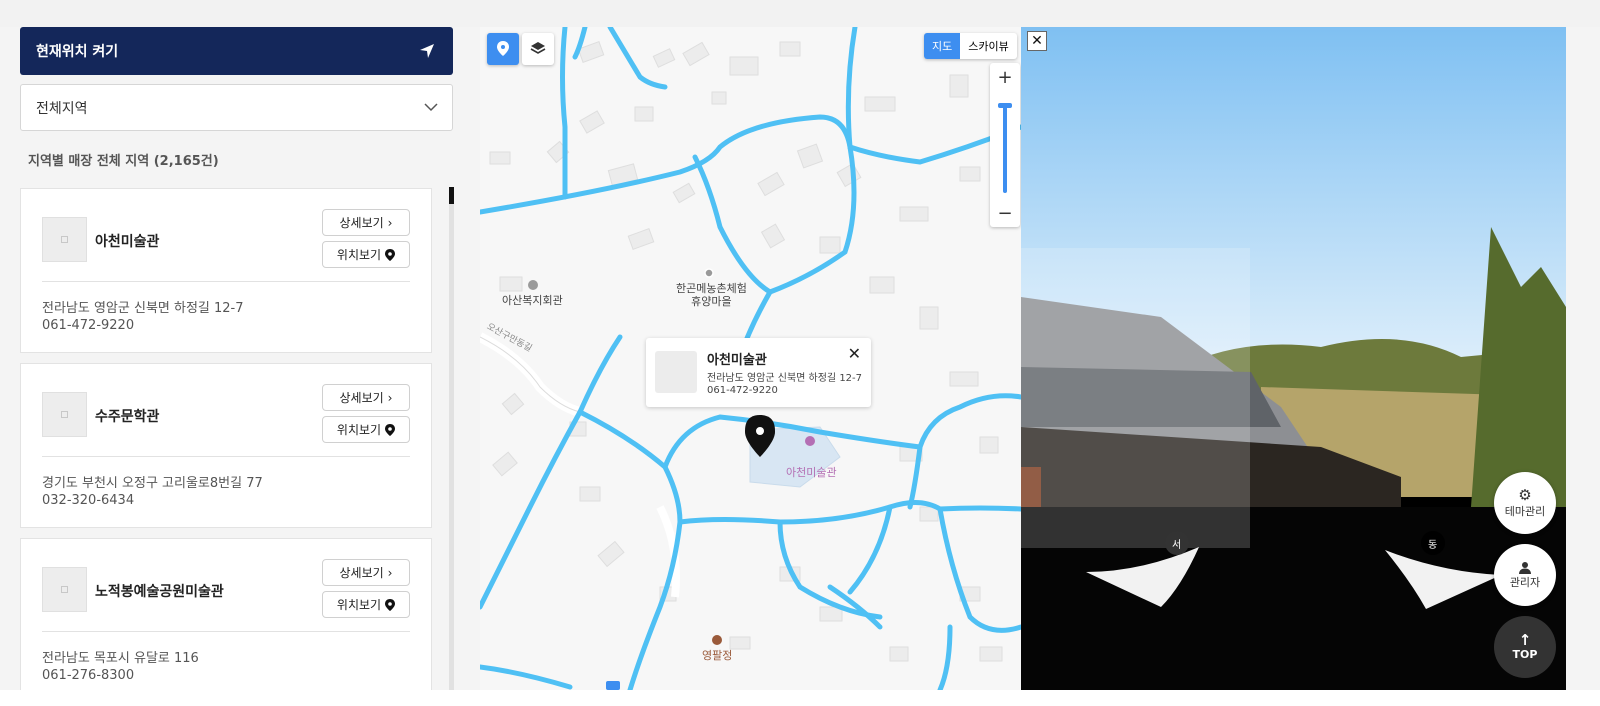 The image size is (1600, 706). I want to click on user-icon, so click(1525, 567).